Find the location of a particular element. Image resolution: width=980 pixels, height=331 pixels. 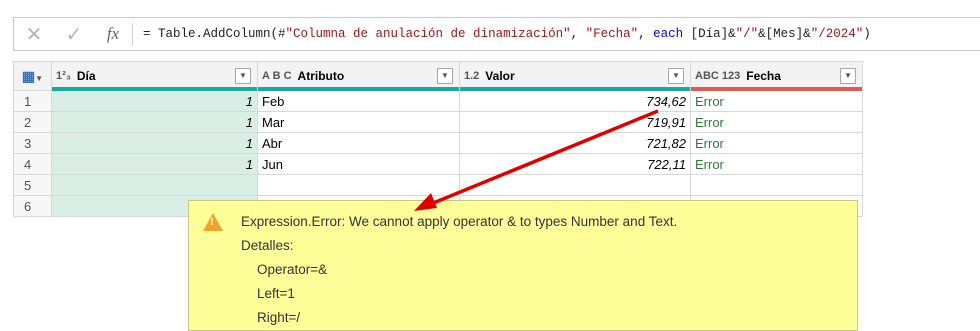

detail-left: Left=1 is located at coordinates (276, 293).